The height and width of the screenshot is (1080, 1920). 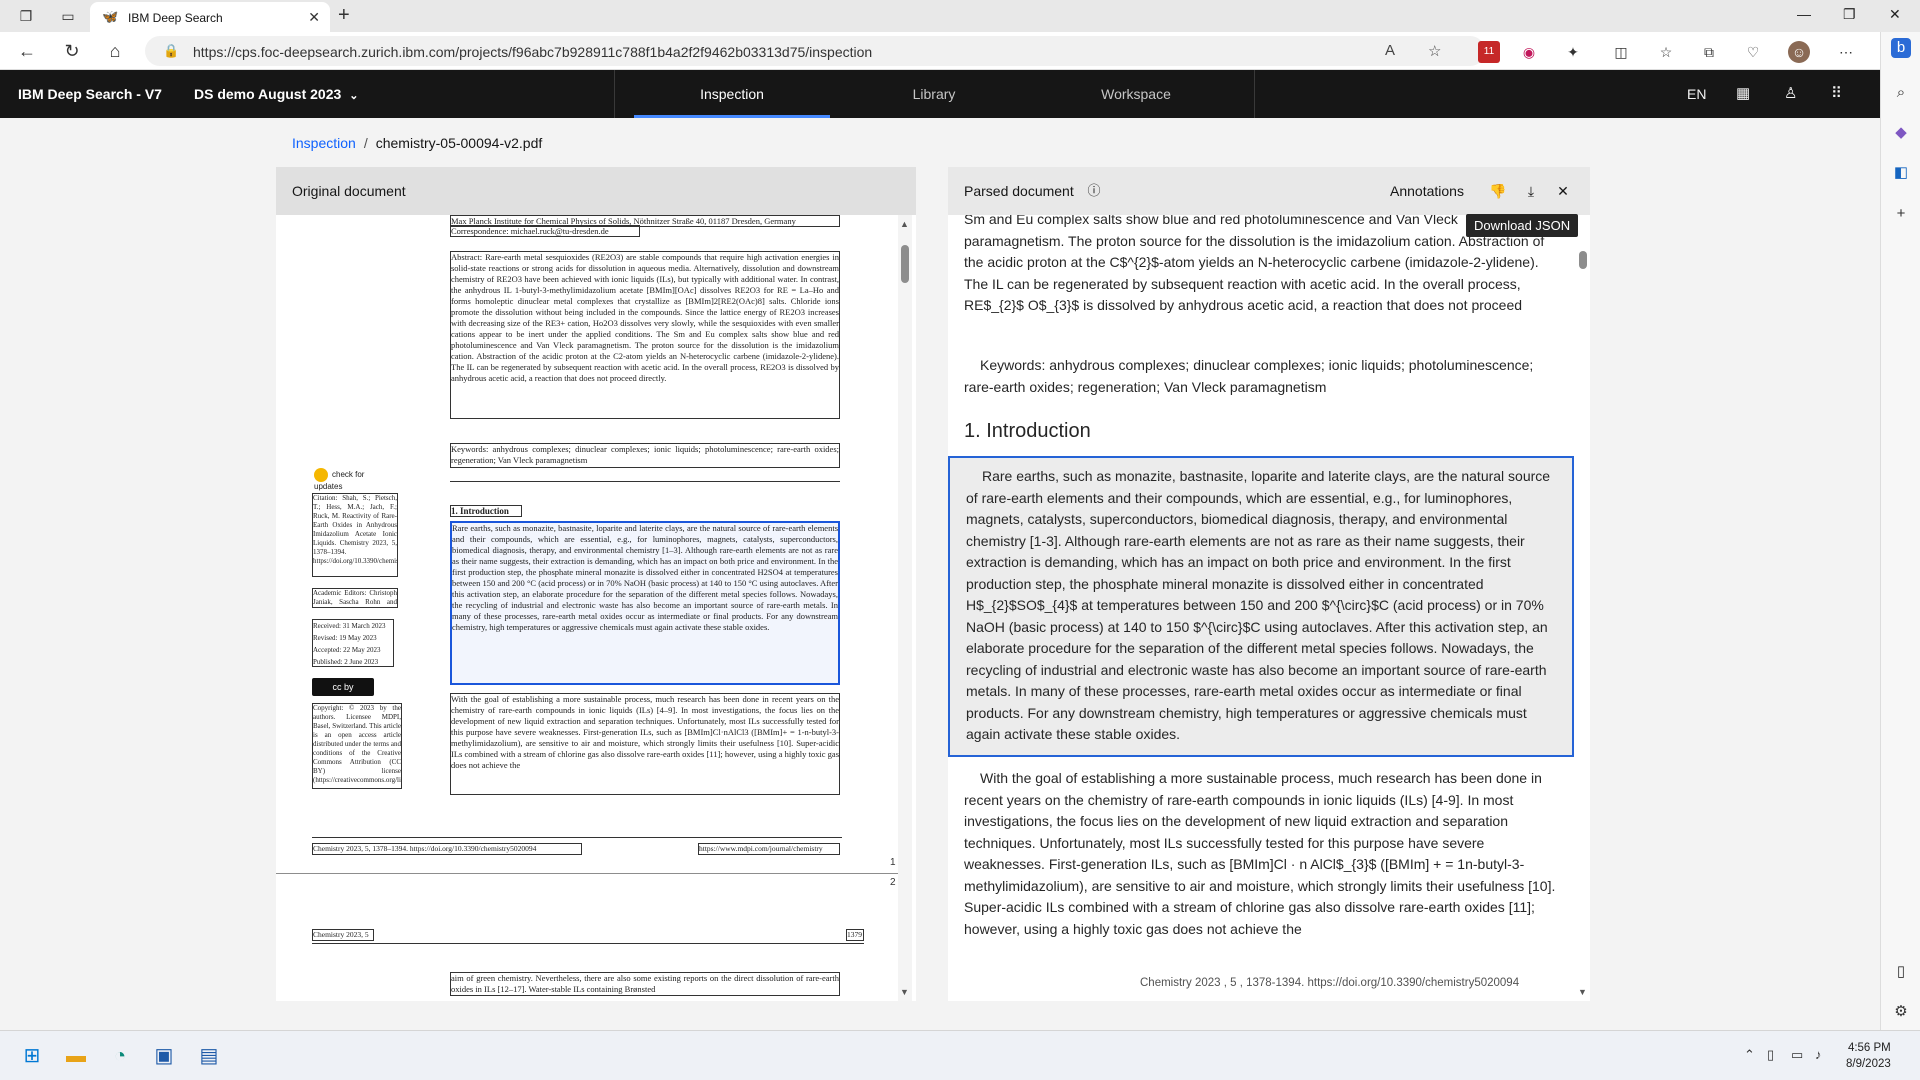 I want to click on restore-icon: ❐, so click(x=1849, y=14).